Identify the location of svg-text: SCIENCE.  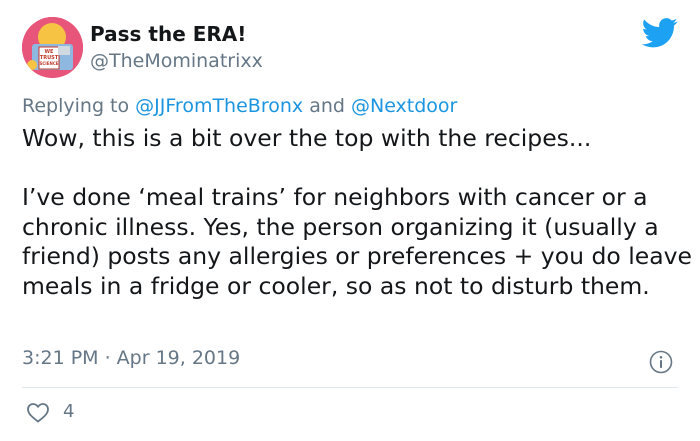
(48, 63).